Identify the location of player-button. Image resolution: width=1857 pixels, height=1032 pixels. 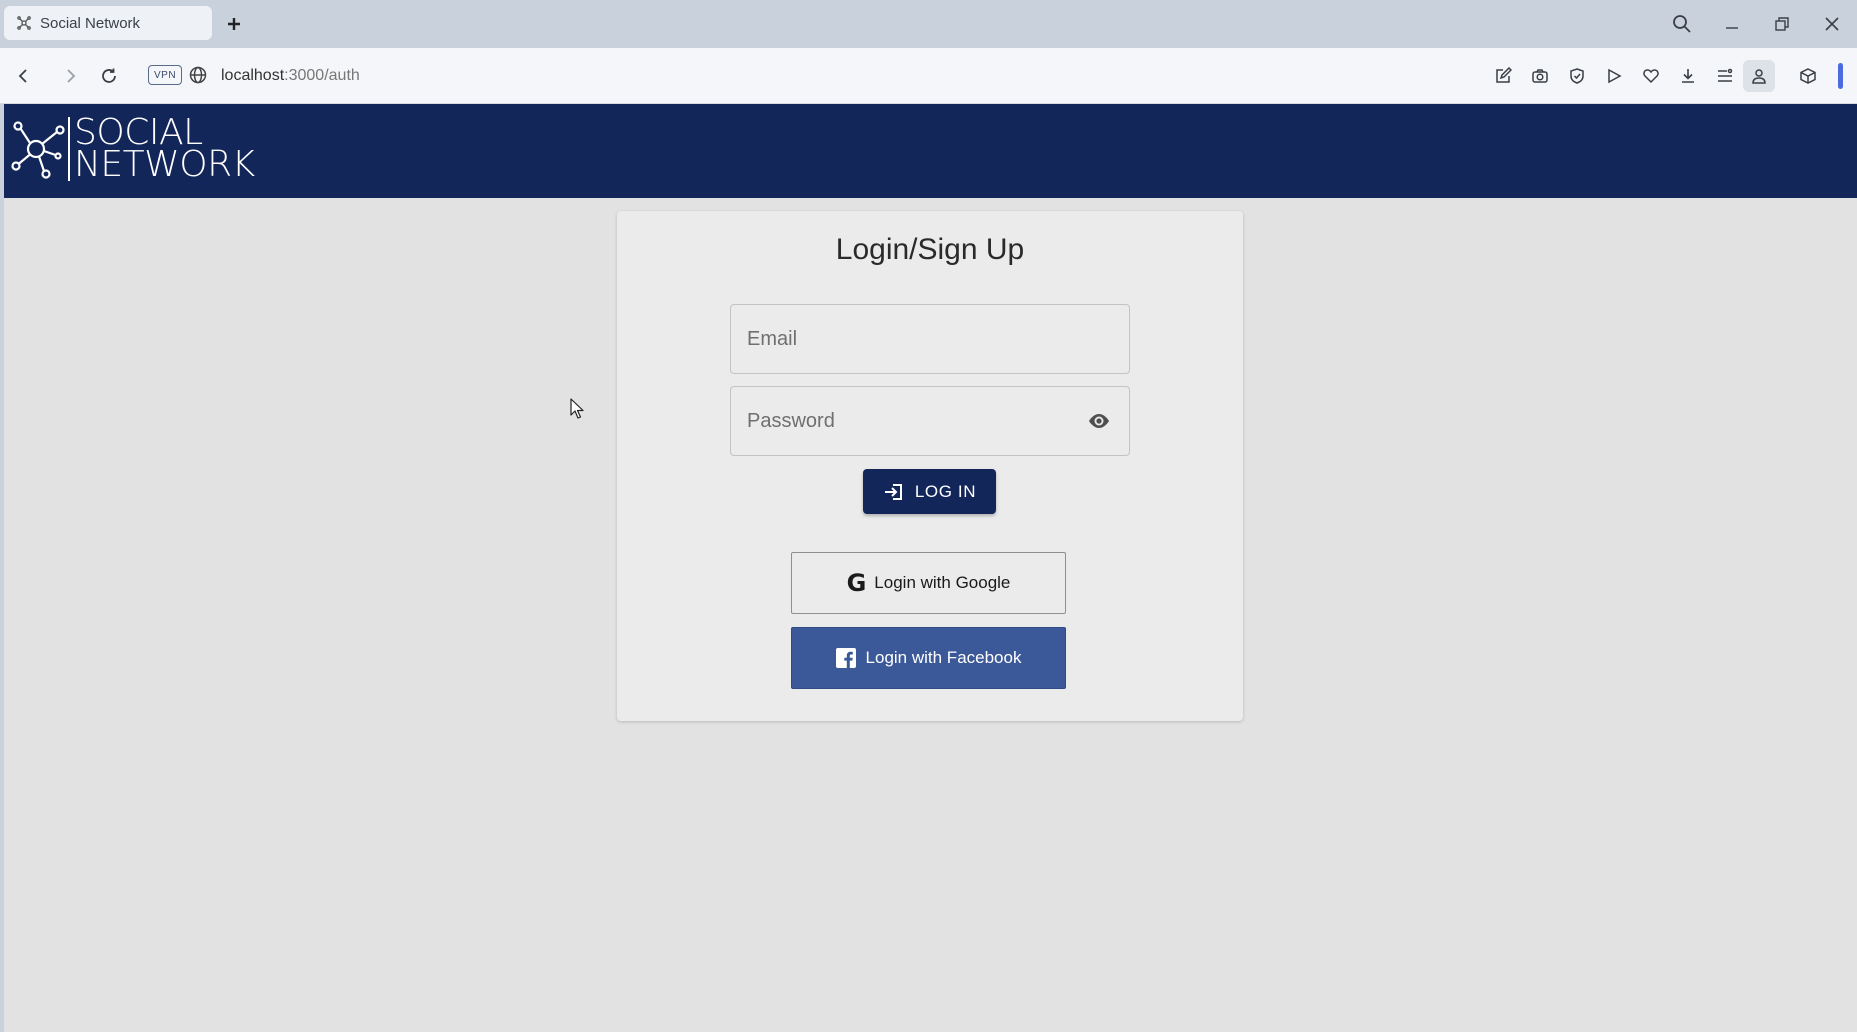
(1613, 76).